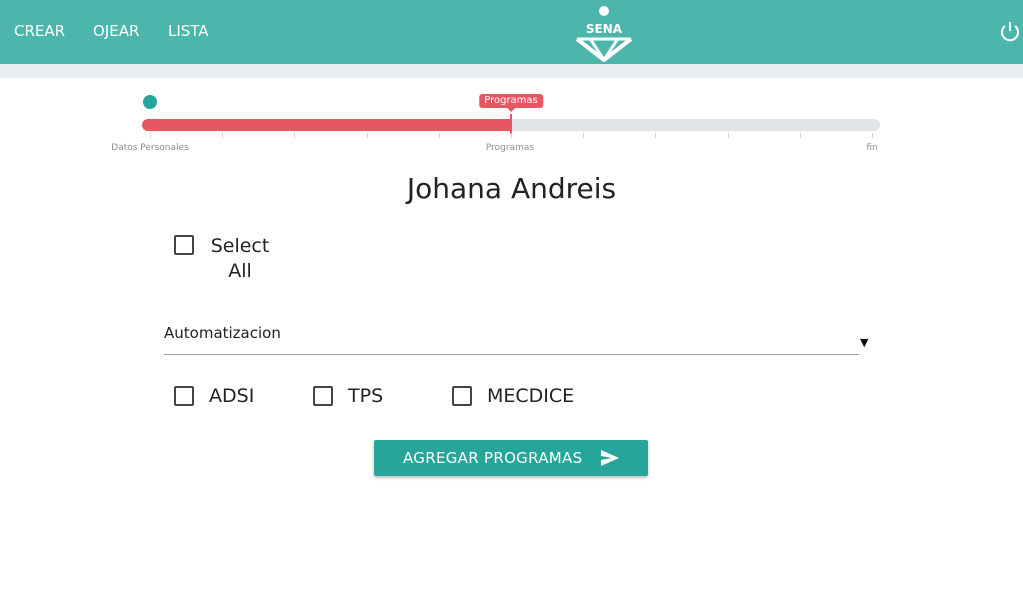 The width and height of the screenshot is (1023, 603). What do you see at coordinates (531, 396) in the screenshot?
I see `program-label-mecdice: MECDICE` at bounding box center [531, 396].